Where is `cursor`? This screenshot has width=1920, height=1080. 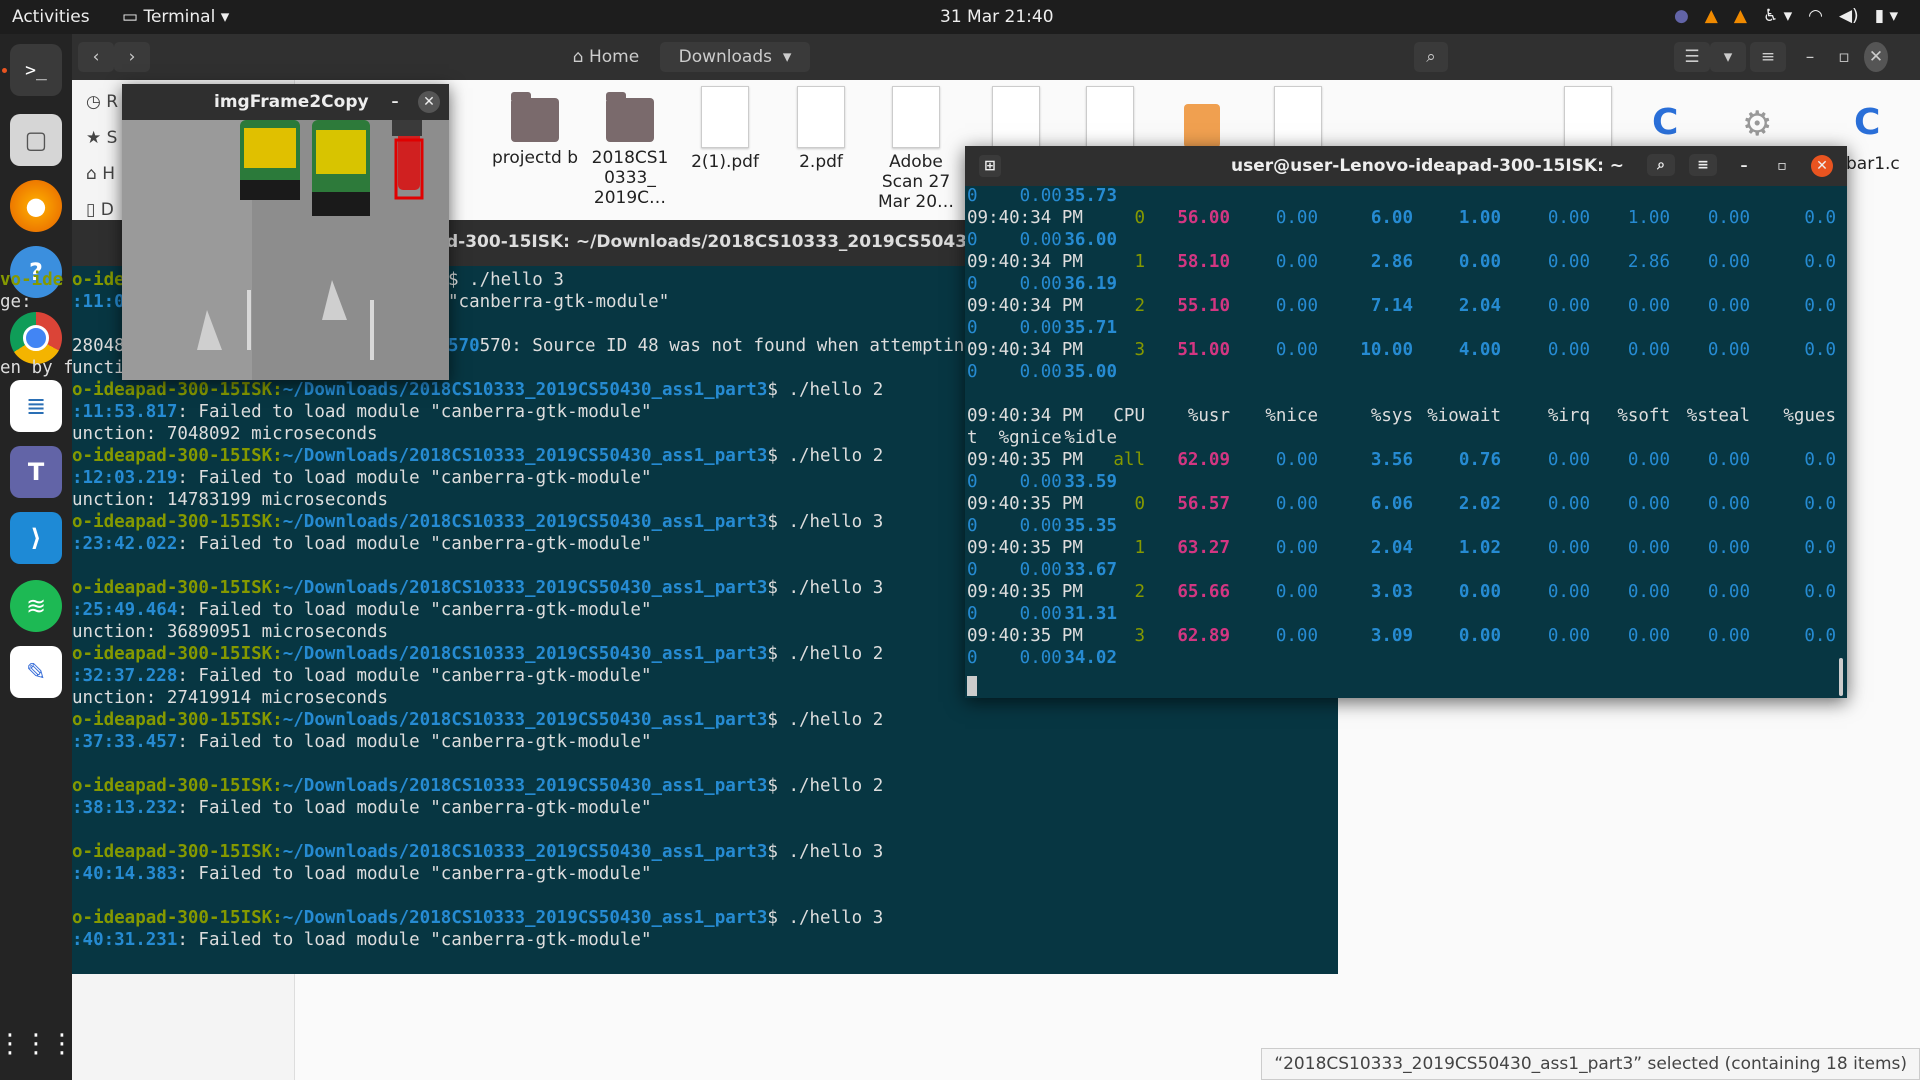 cursor is located at coordinates (972, 686).